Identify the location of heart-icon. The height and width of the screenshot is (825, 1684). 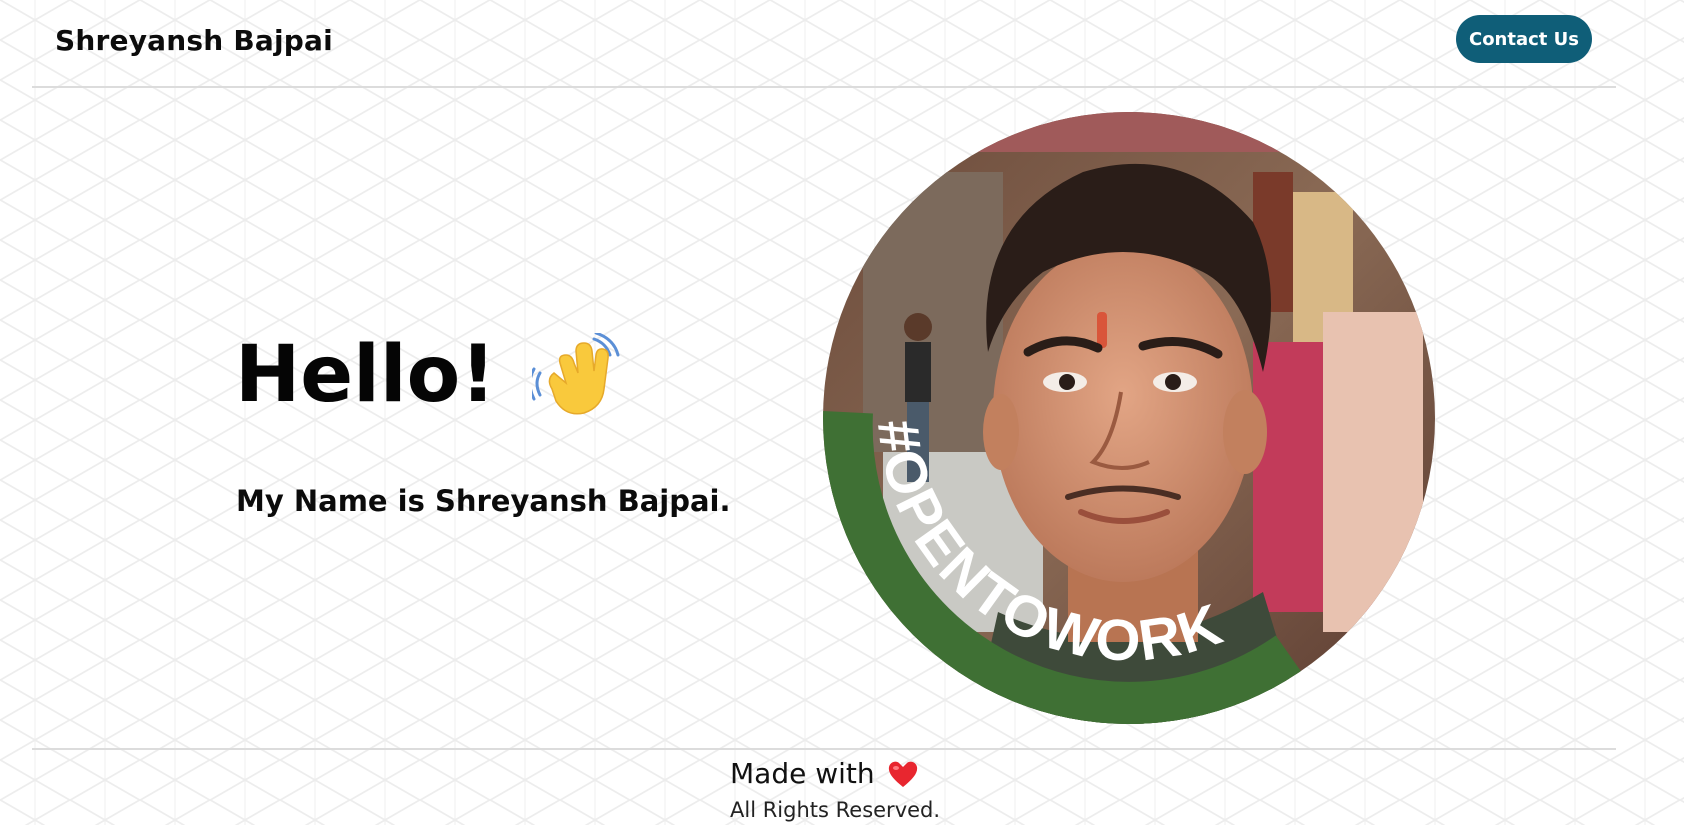
(902, 774).